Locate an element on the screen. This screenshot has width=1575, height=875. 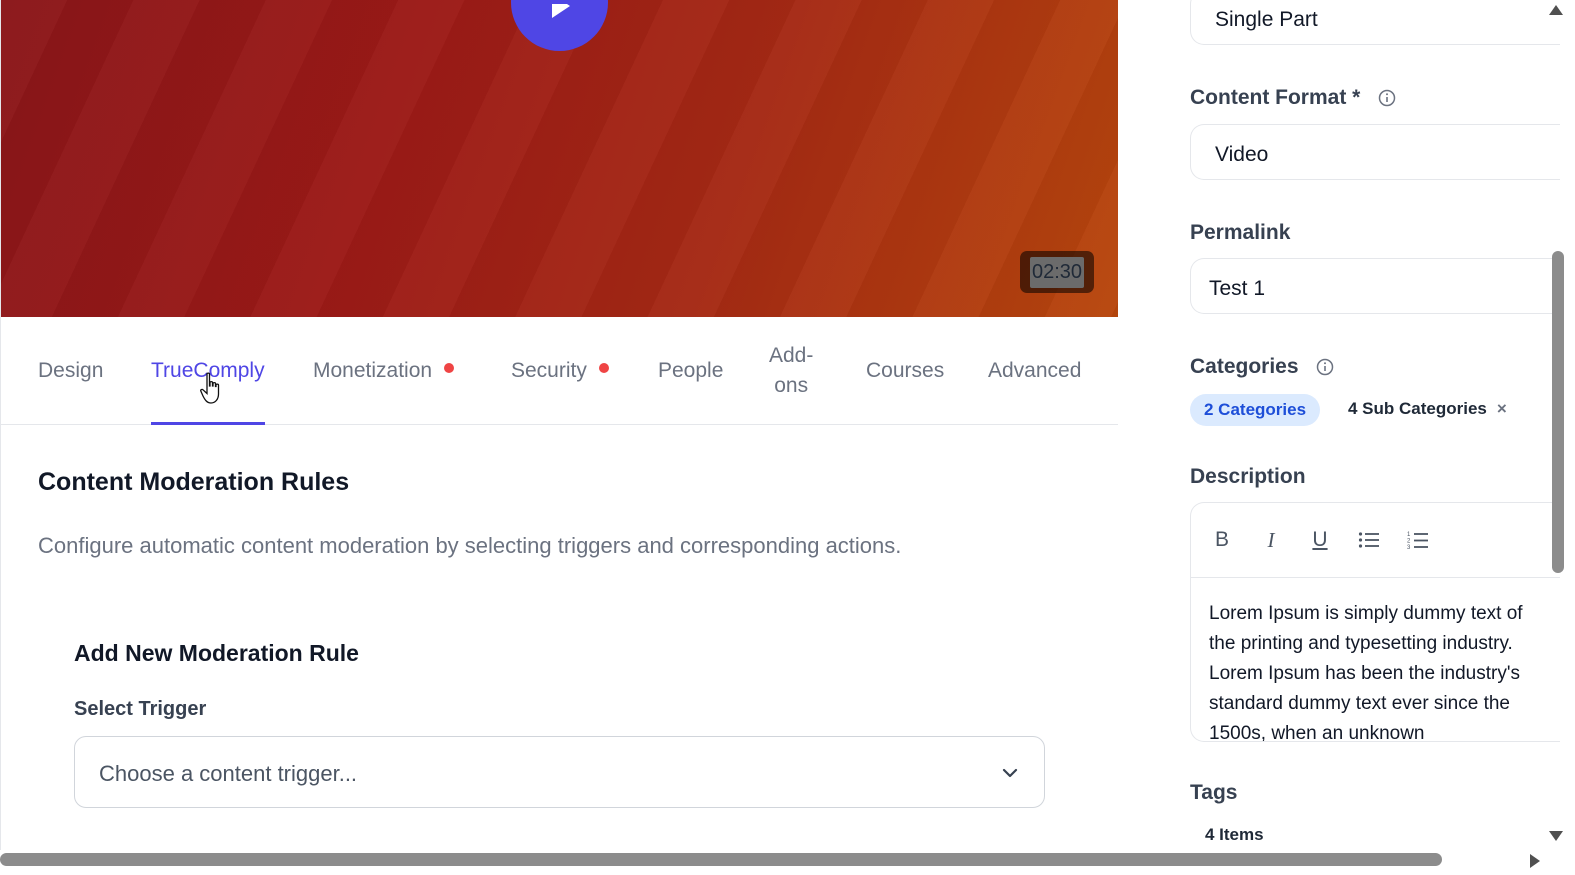
play-icon is located at coordinates (561, 11).